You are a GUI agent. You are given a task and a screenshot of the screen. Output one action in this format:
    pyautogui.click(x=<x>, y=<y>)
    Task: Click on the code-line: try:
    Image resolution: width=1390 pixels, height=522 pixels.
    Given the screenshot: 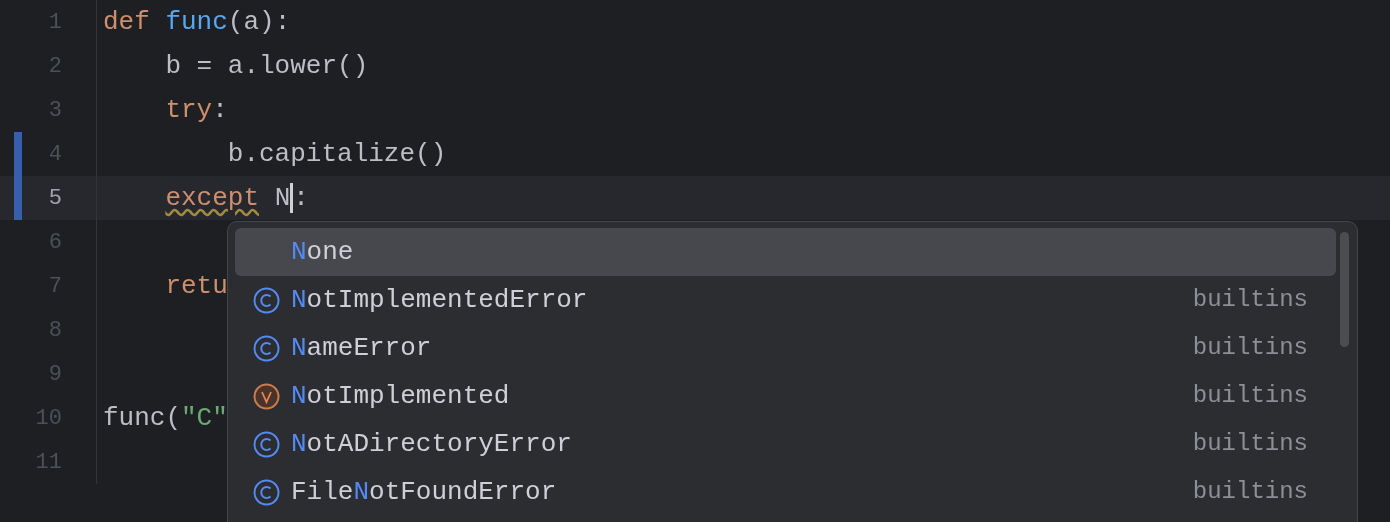 What is the action you would take?
    pyautogui.click(x=196, y=110)
    